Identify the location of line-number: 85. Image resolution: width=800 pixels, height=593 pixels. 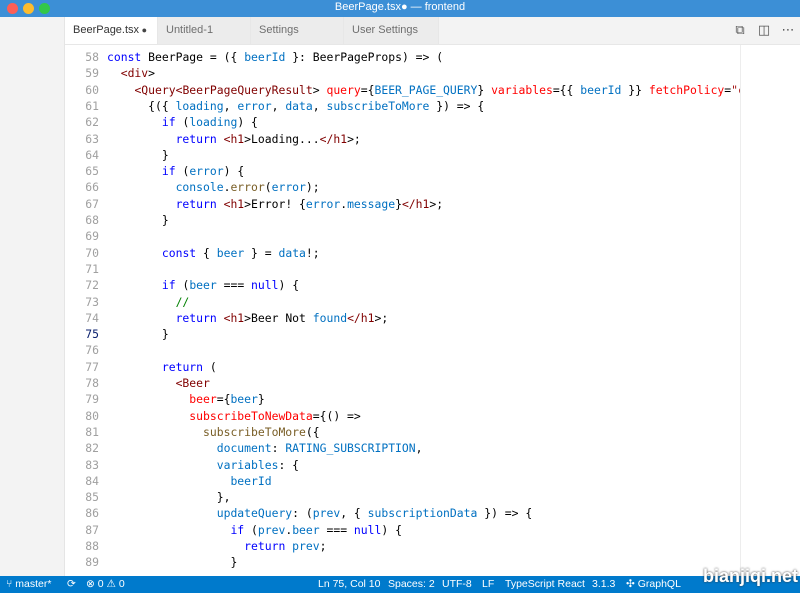
(92, 497).